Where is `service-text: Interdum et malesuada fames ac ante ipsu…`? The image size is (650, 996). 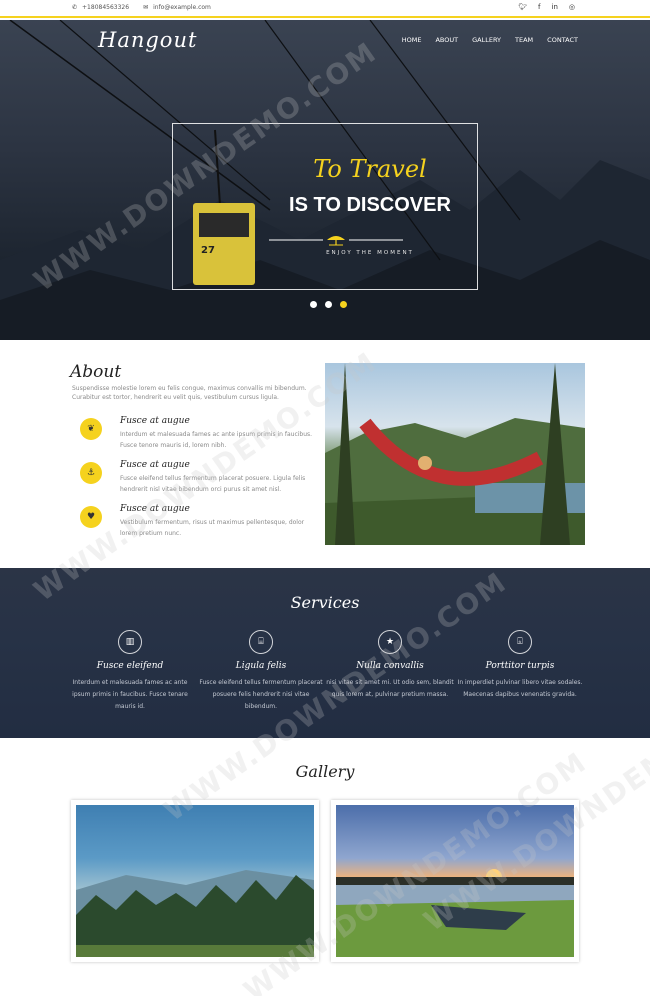
service-text: Interdum et malesuada fames ac ante ipsu… is located at coordinates (130, 694).